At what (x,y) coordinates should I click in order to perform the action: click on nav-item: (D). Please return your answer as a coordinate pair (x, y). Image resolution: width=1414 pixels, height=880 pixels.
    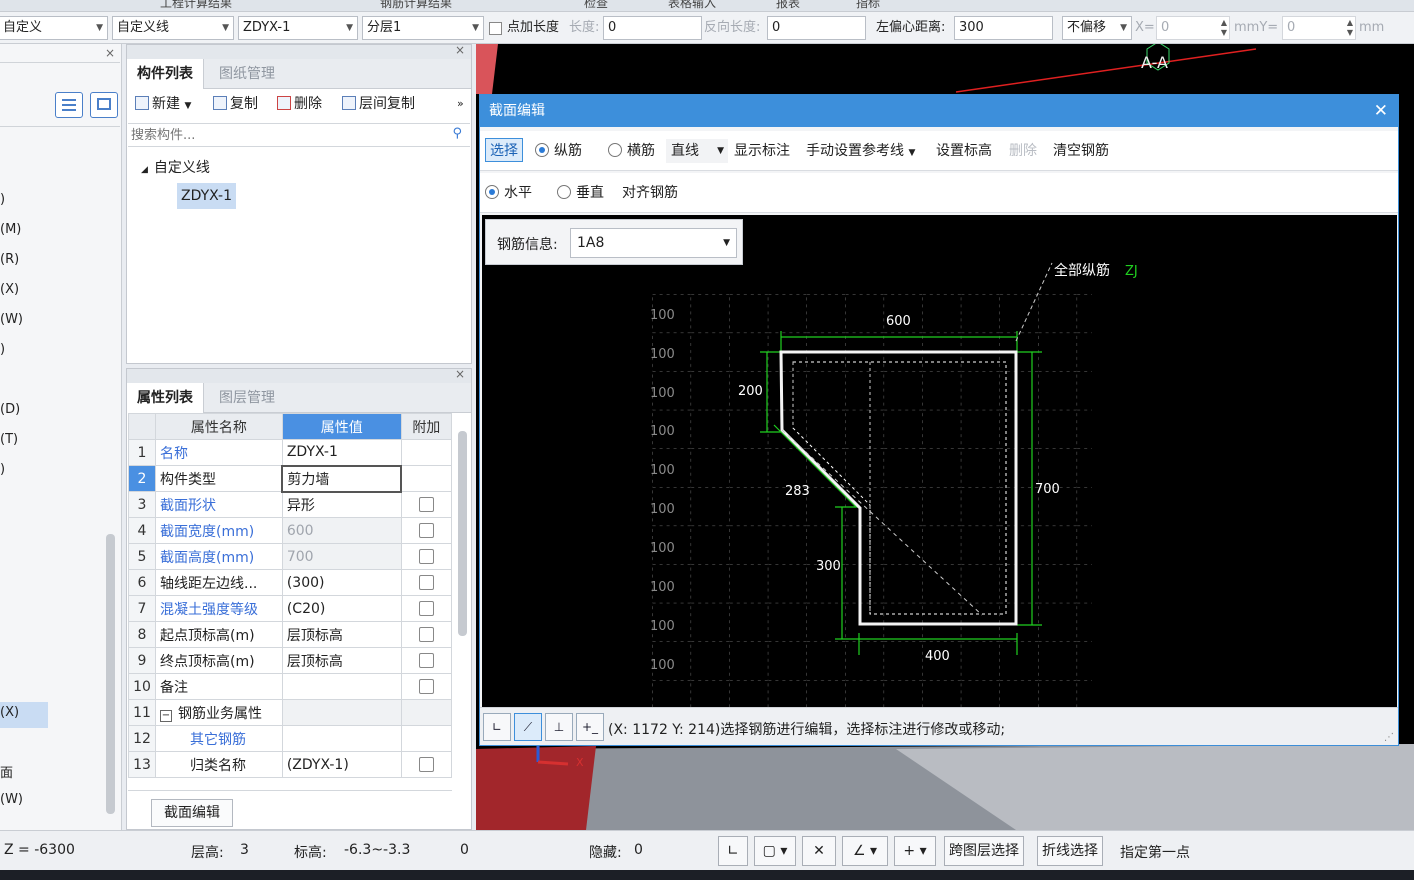
    Looking at the image, I should click on (10, 409).